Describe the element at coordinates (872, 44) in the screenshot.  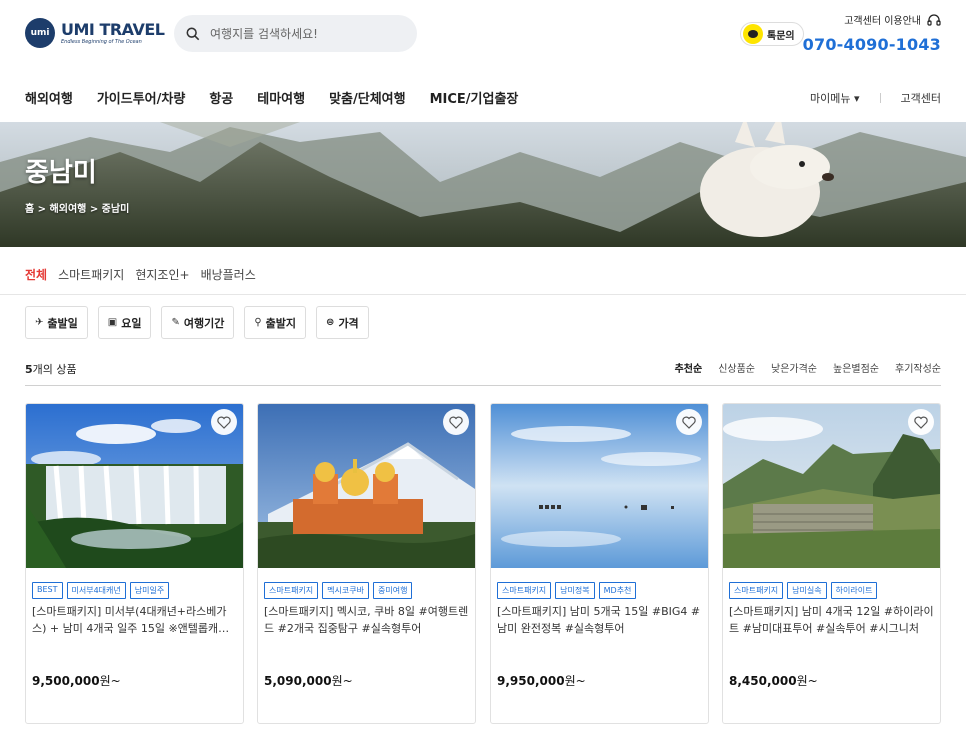
I see `cs-phone-number: 070-4090-1043` at that location.